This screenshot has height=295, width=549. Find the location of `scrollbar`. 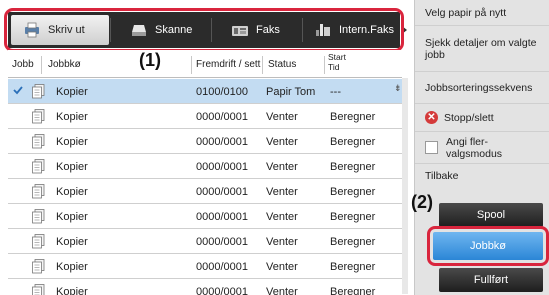

scrollbar is located at coordinates (405, 186).